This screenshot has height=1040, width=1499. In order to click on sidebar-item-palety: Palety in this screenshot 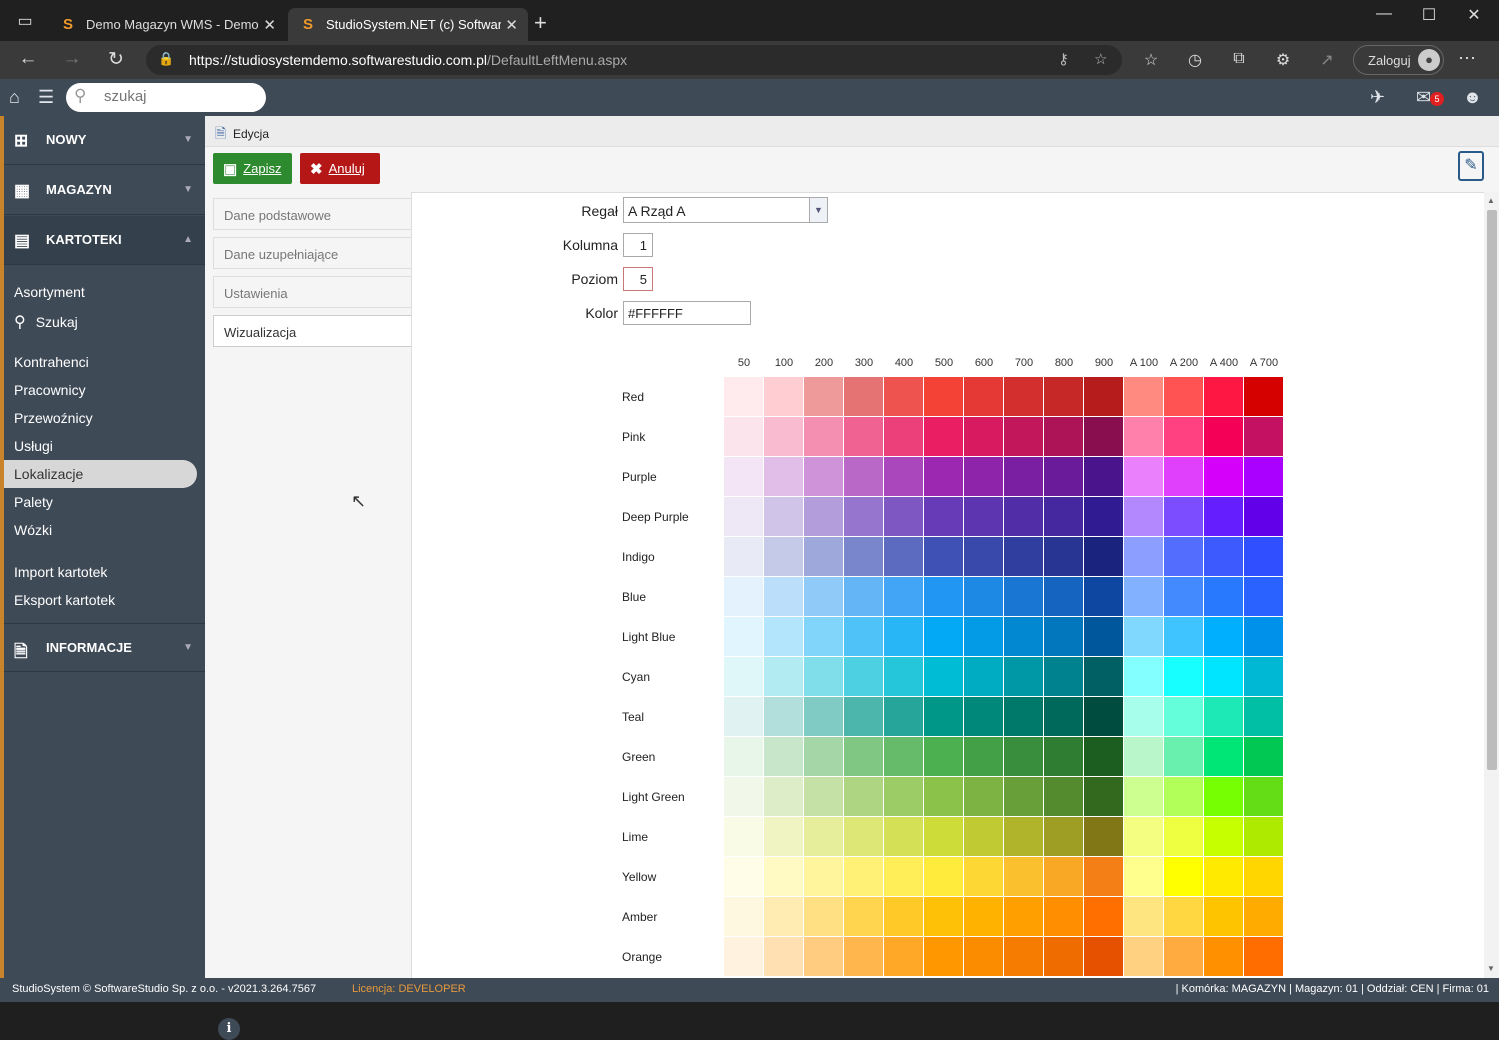, I will do `click(33, 502)`.